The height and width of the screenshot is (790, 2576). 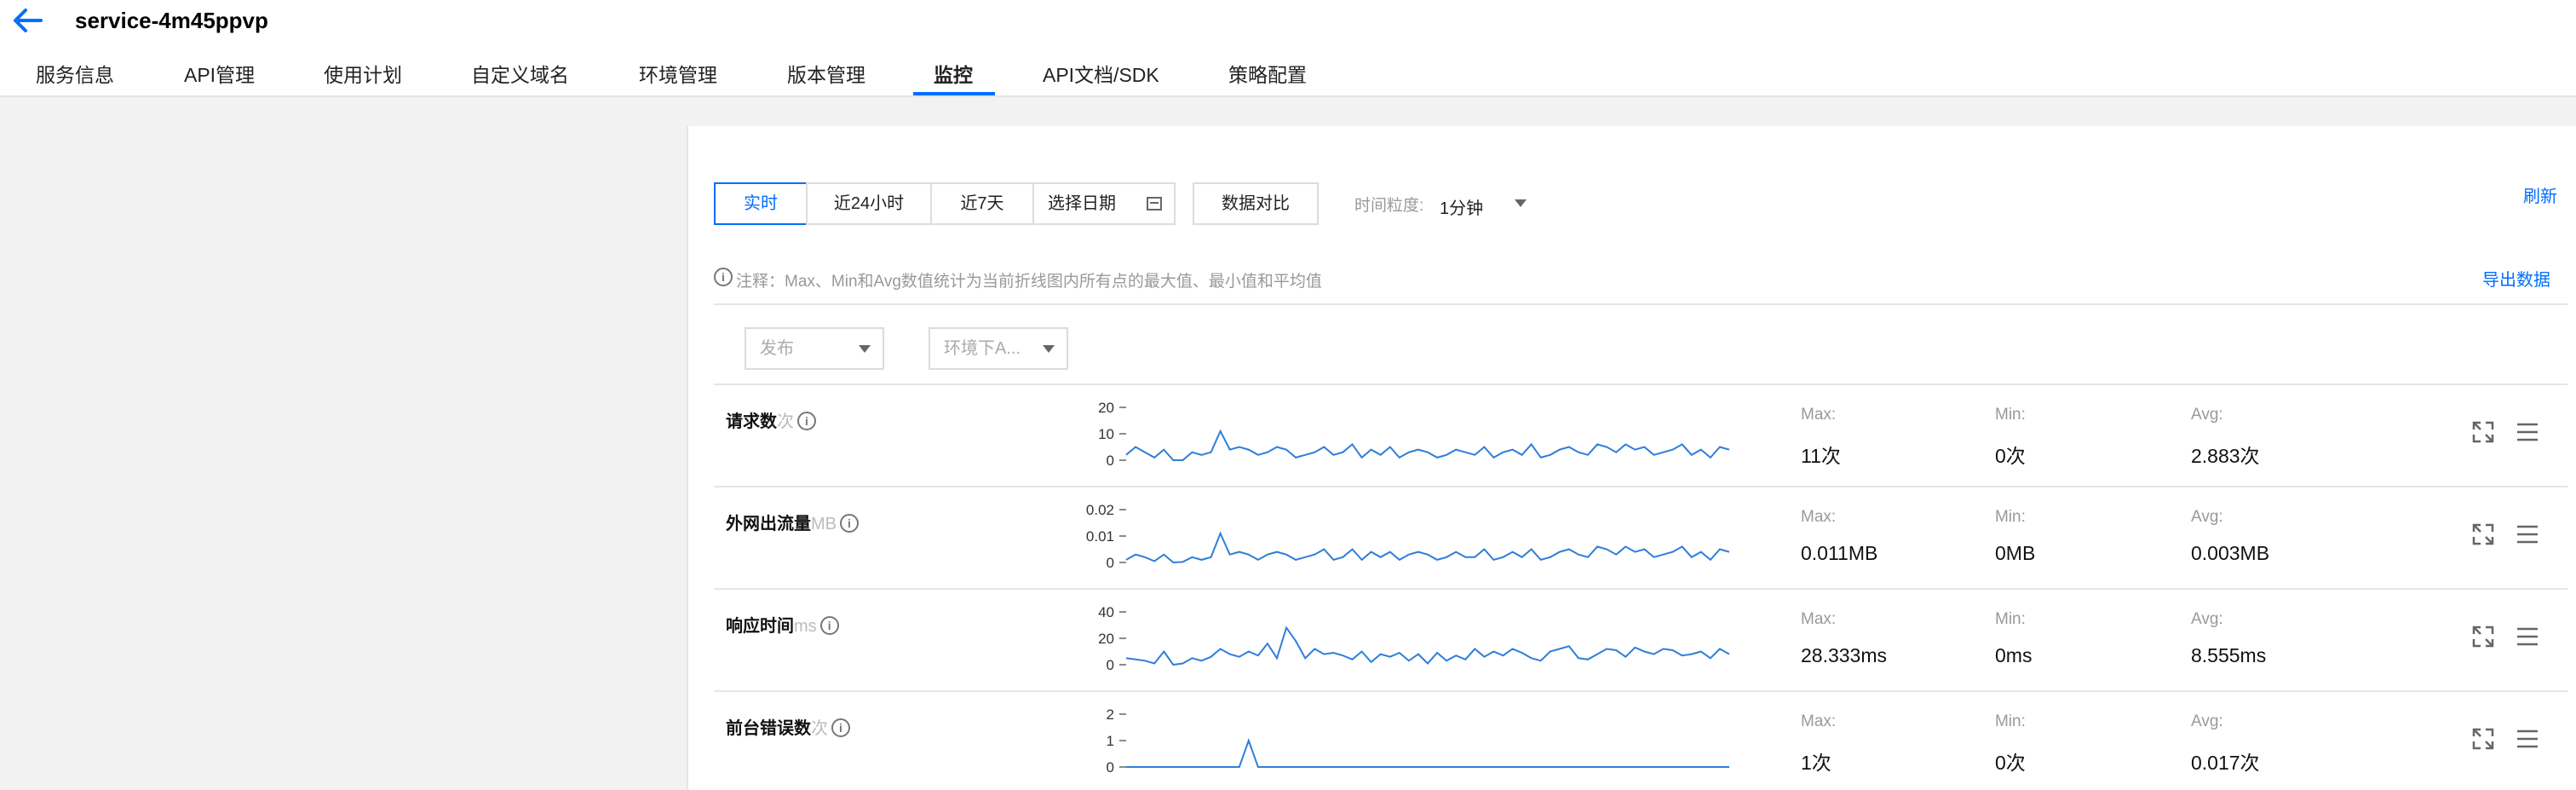 I want to click on metric-line-chart: 20 10 0, so click(x=1414, y=434).